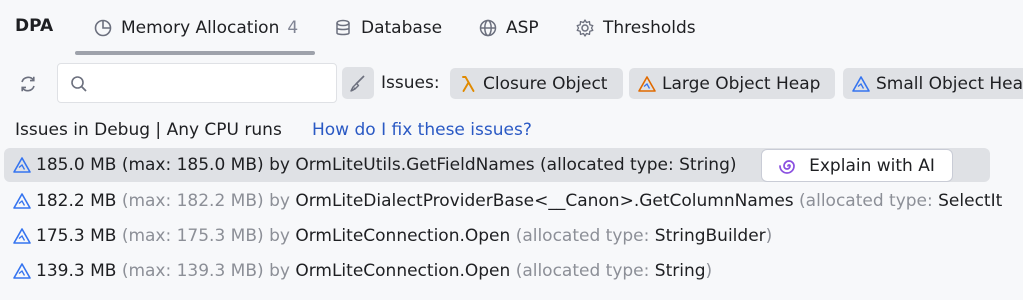  What do you see at coordinates (970, 201) in the screenshot?
I see `allocated-type: SelectIt` at bounding box center [970, 201].